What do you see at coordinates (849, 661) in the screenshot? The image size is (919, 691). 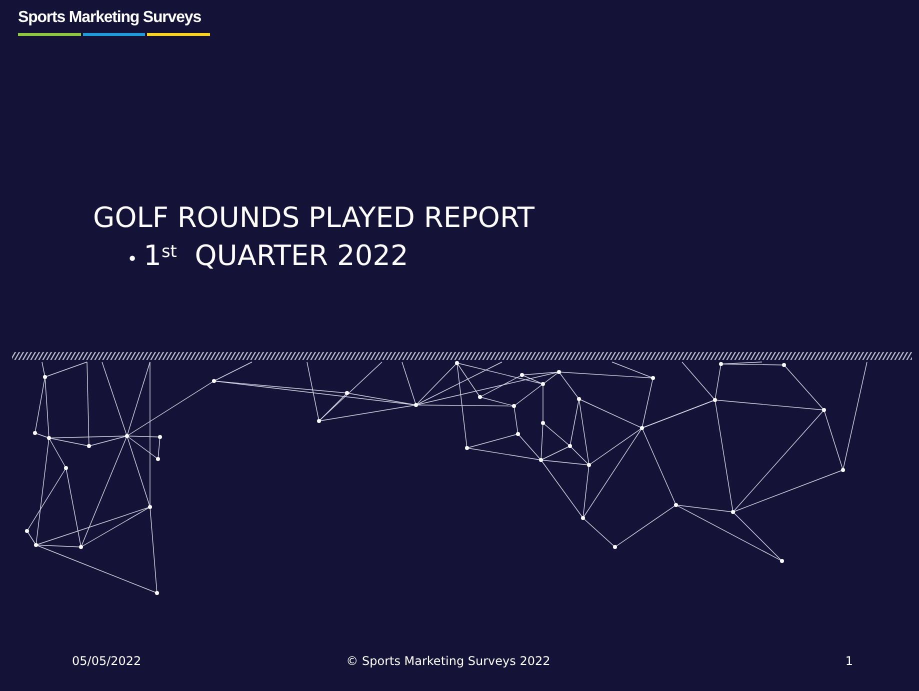 I see `page-number: 1` at bounding box center [849, 661].